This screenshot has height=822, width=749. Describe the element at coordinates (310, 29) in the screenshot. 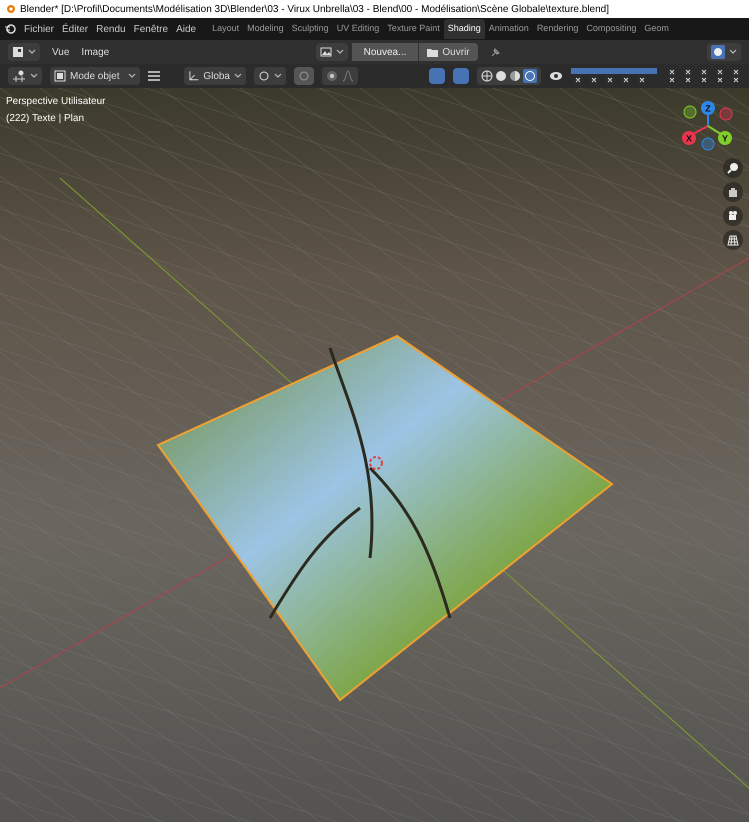

I see `workspace-tab: Sculpting` at that location.